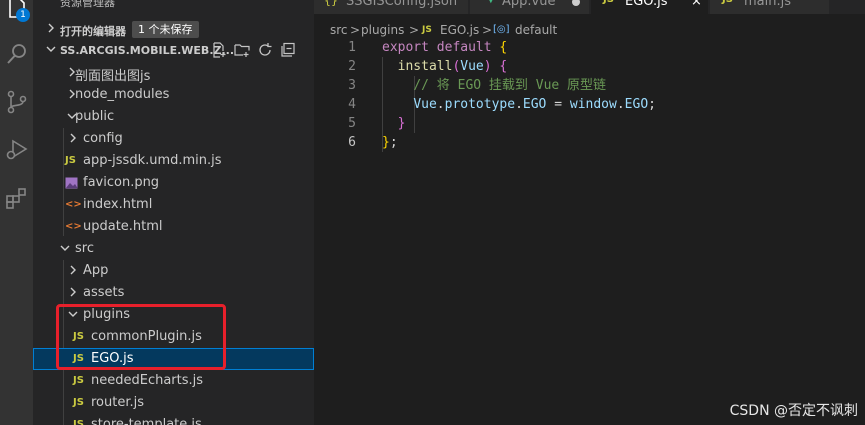 The height and width of the screenshot is (425, 865). What do you see at coordinates (352, 104) in the screenshot?
I see `line-number: 4` at bounding box center [352, 104].